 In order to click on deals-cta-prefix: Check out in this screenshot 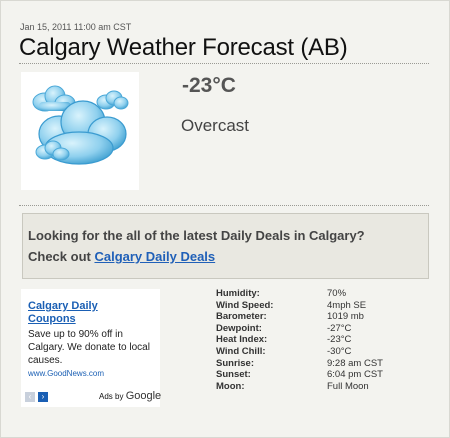, I will do `click(59, 256)`.